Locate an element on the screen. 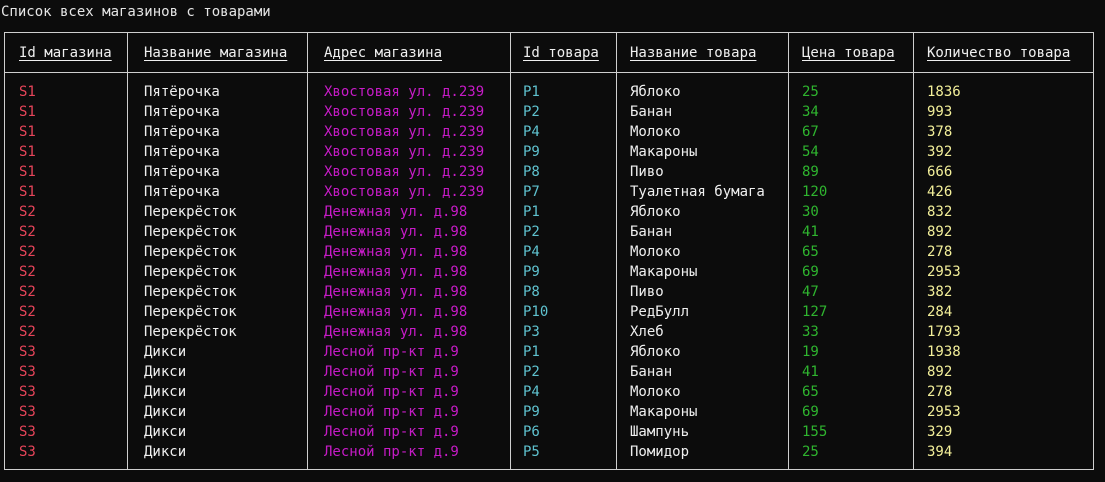 Image resolution: width=1105 pixels, height=482 pixels. price-cell: 41 is located at coordinates (810, 372).